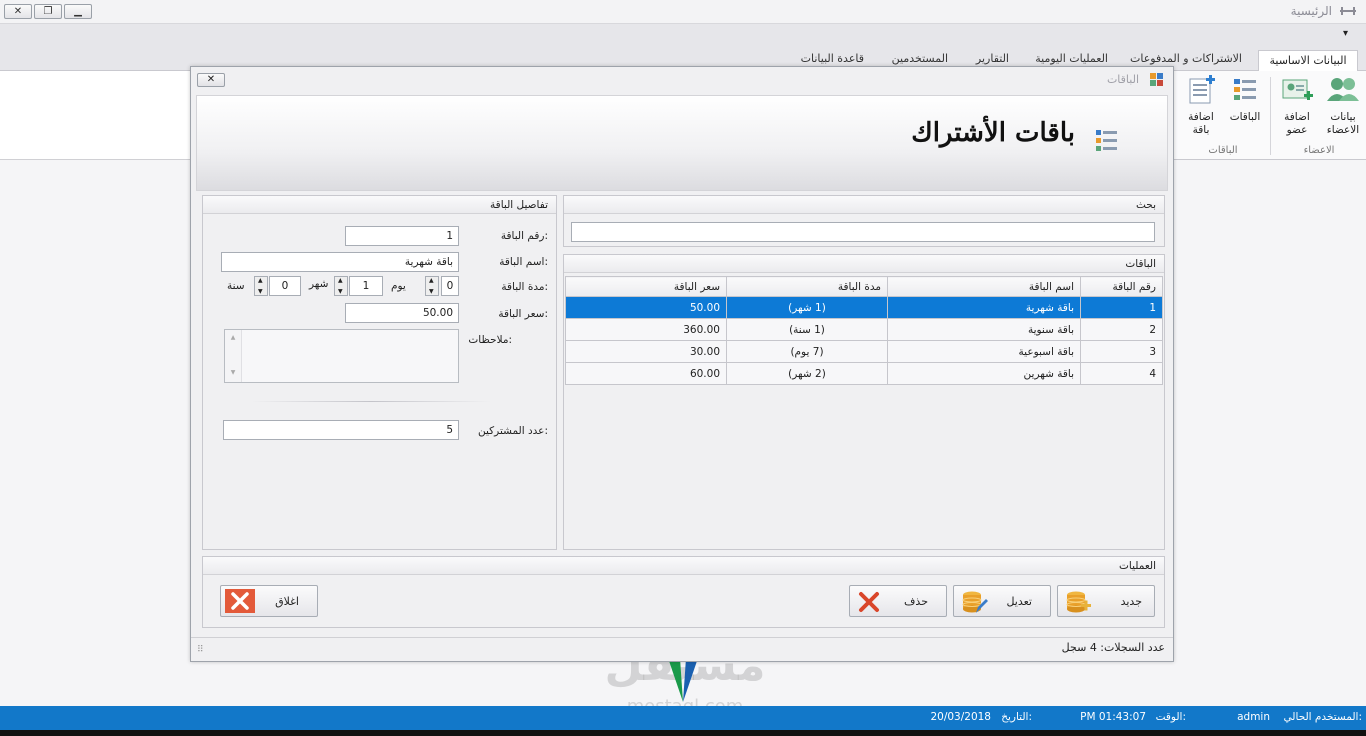 The width and height of the screenshot is (1366, 736). What do you see at coordinates (233, 372) in the screenshot?
I see `scroll-down-icon: ▼` at bounding box center [233, 372].